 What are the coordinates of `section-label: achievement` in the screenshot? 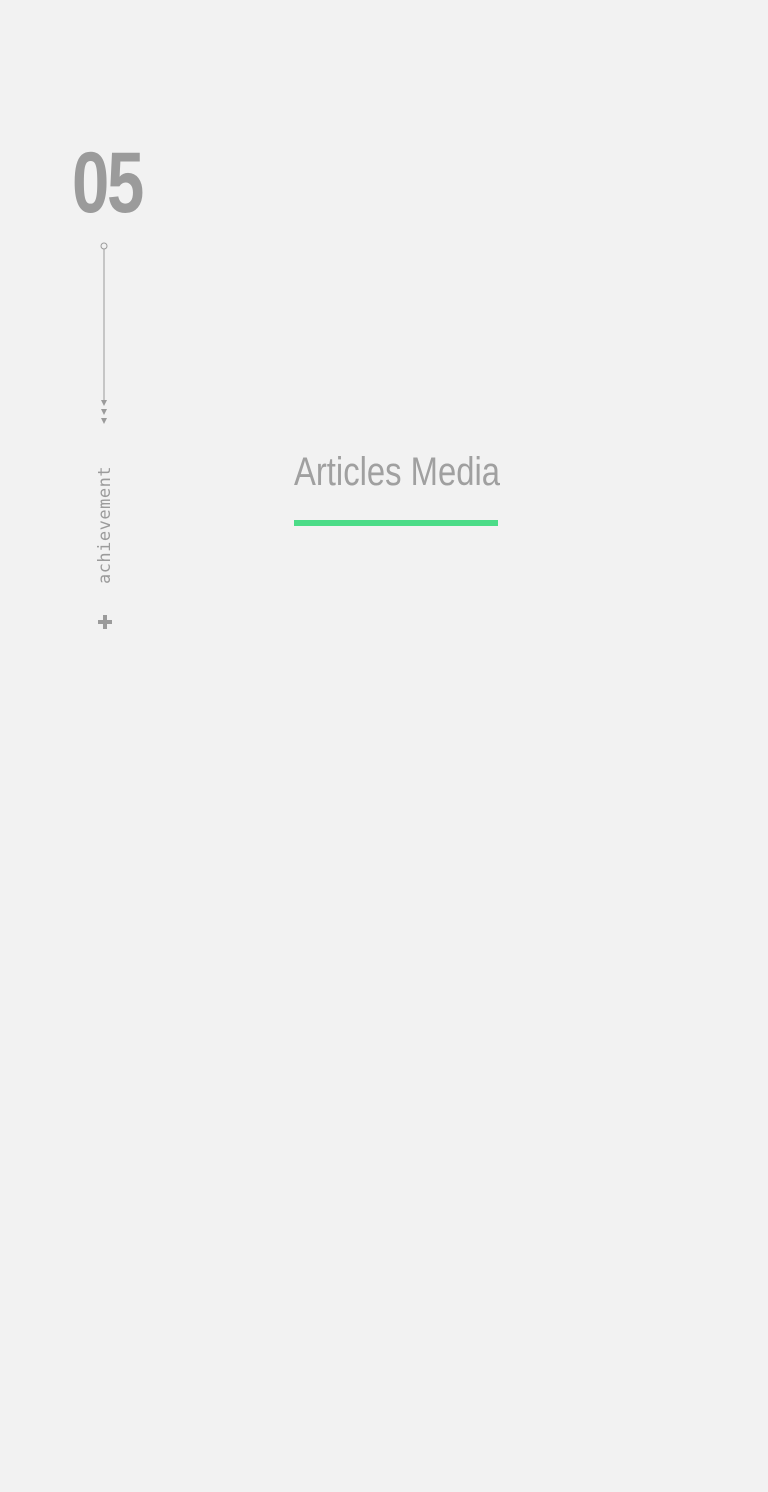 It's located at (105, 525).